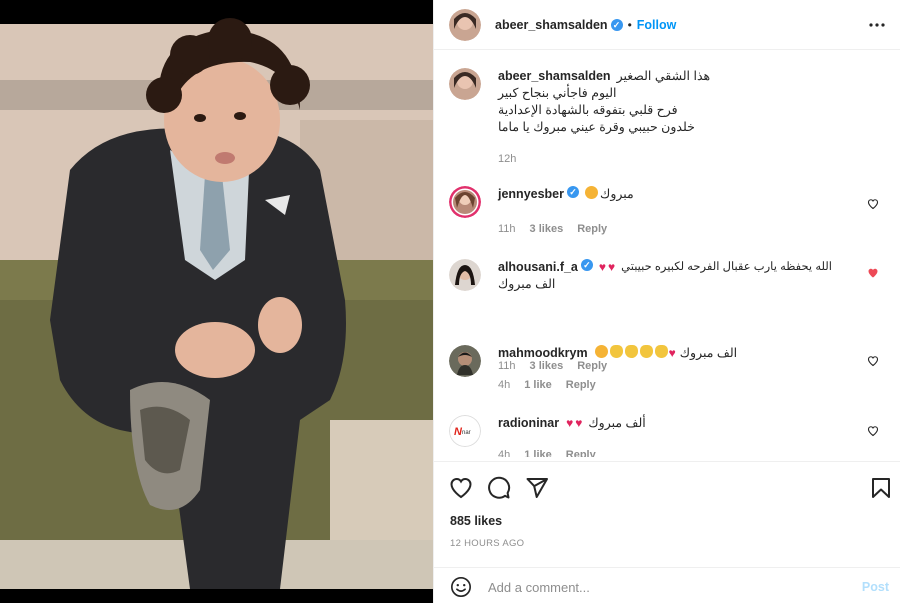  What do you see at coordinates (667, 486) in the screenshot?
I see `post-actions-bar` at bounding box center [667, 486].